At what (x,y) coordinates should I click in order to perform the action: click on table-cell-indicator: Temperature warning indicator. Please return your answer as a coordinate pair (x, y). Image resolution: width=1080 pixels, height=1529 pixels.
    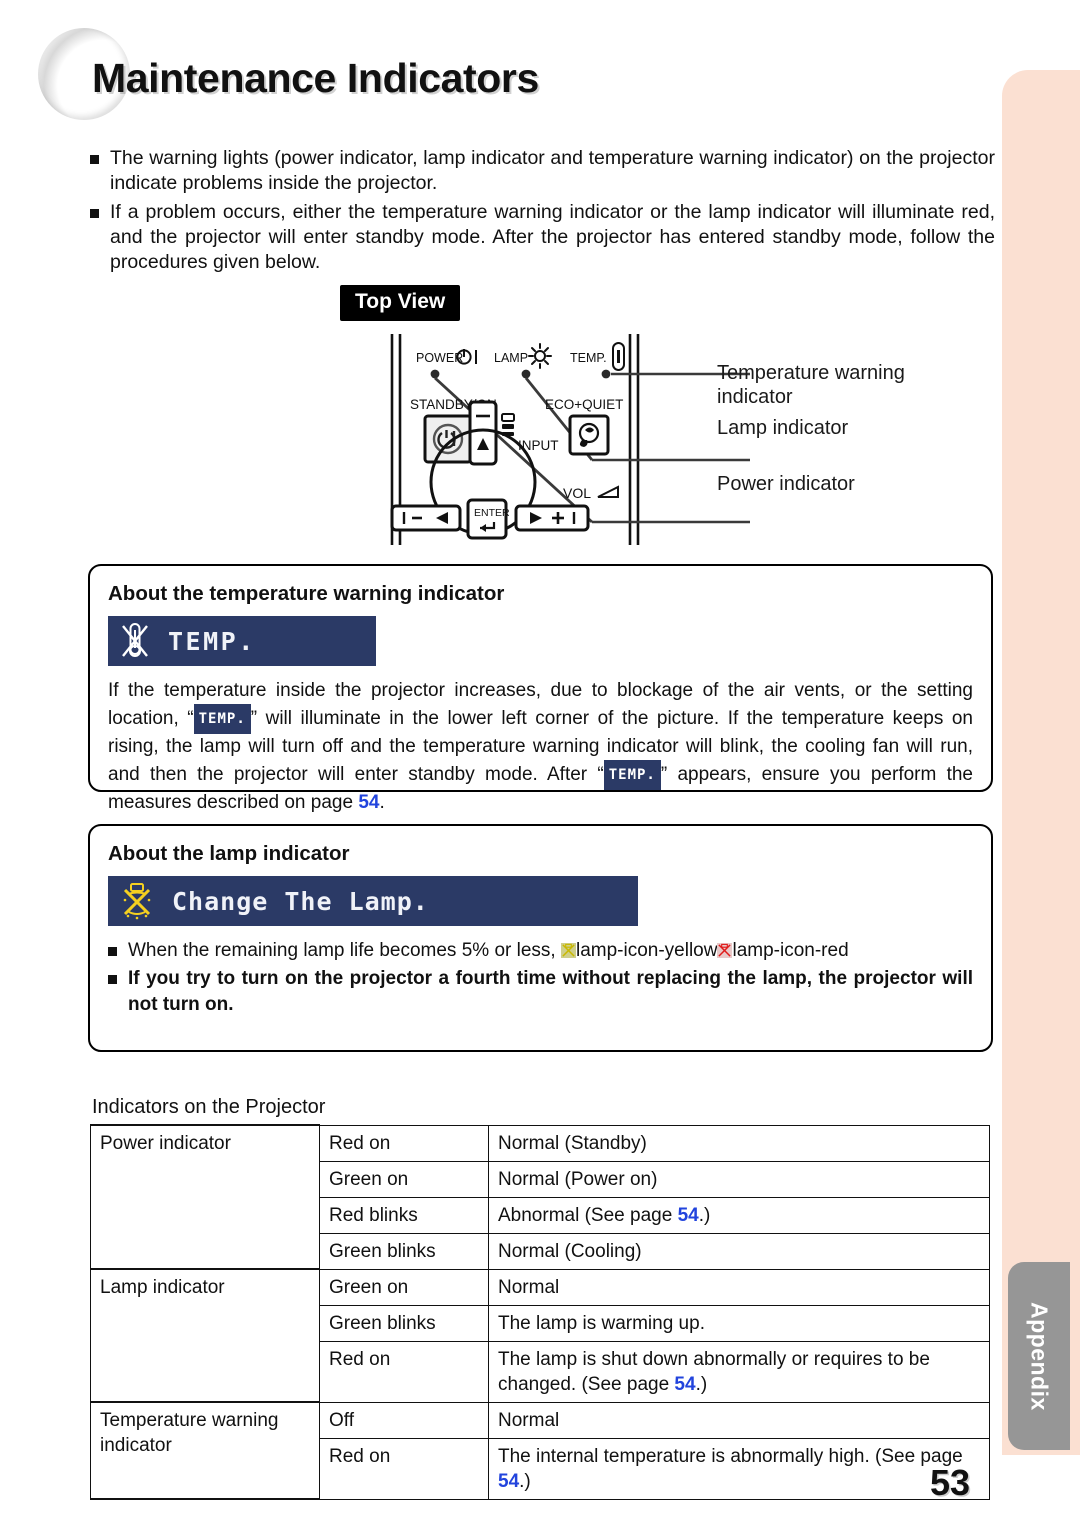
    Looking at the image, I should click on (205, 1450).